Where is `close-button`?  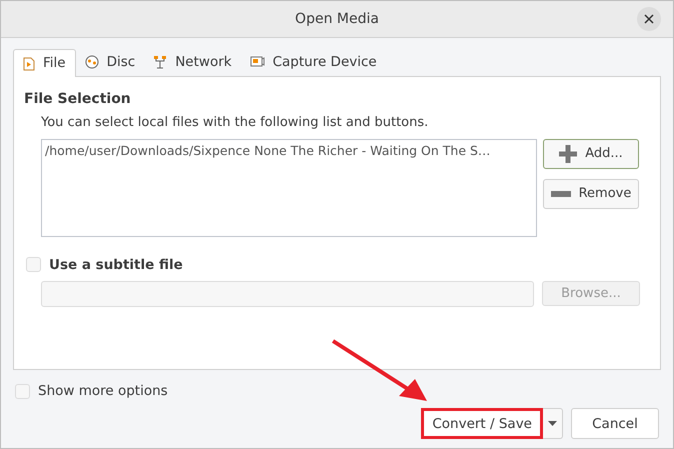
close-button is located at coordinates (649, 19).